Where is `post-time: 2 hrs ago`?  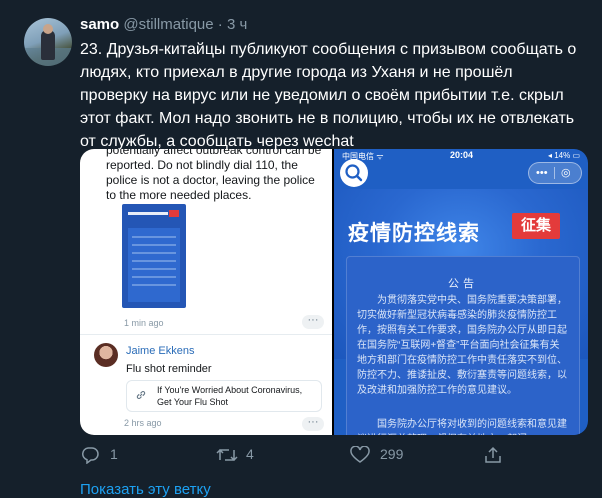
post-time: 2 hrs ago is located at coordinates (143, 423).